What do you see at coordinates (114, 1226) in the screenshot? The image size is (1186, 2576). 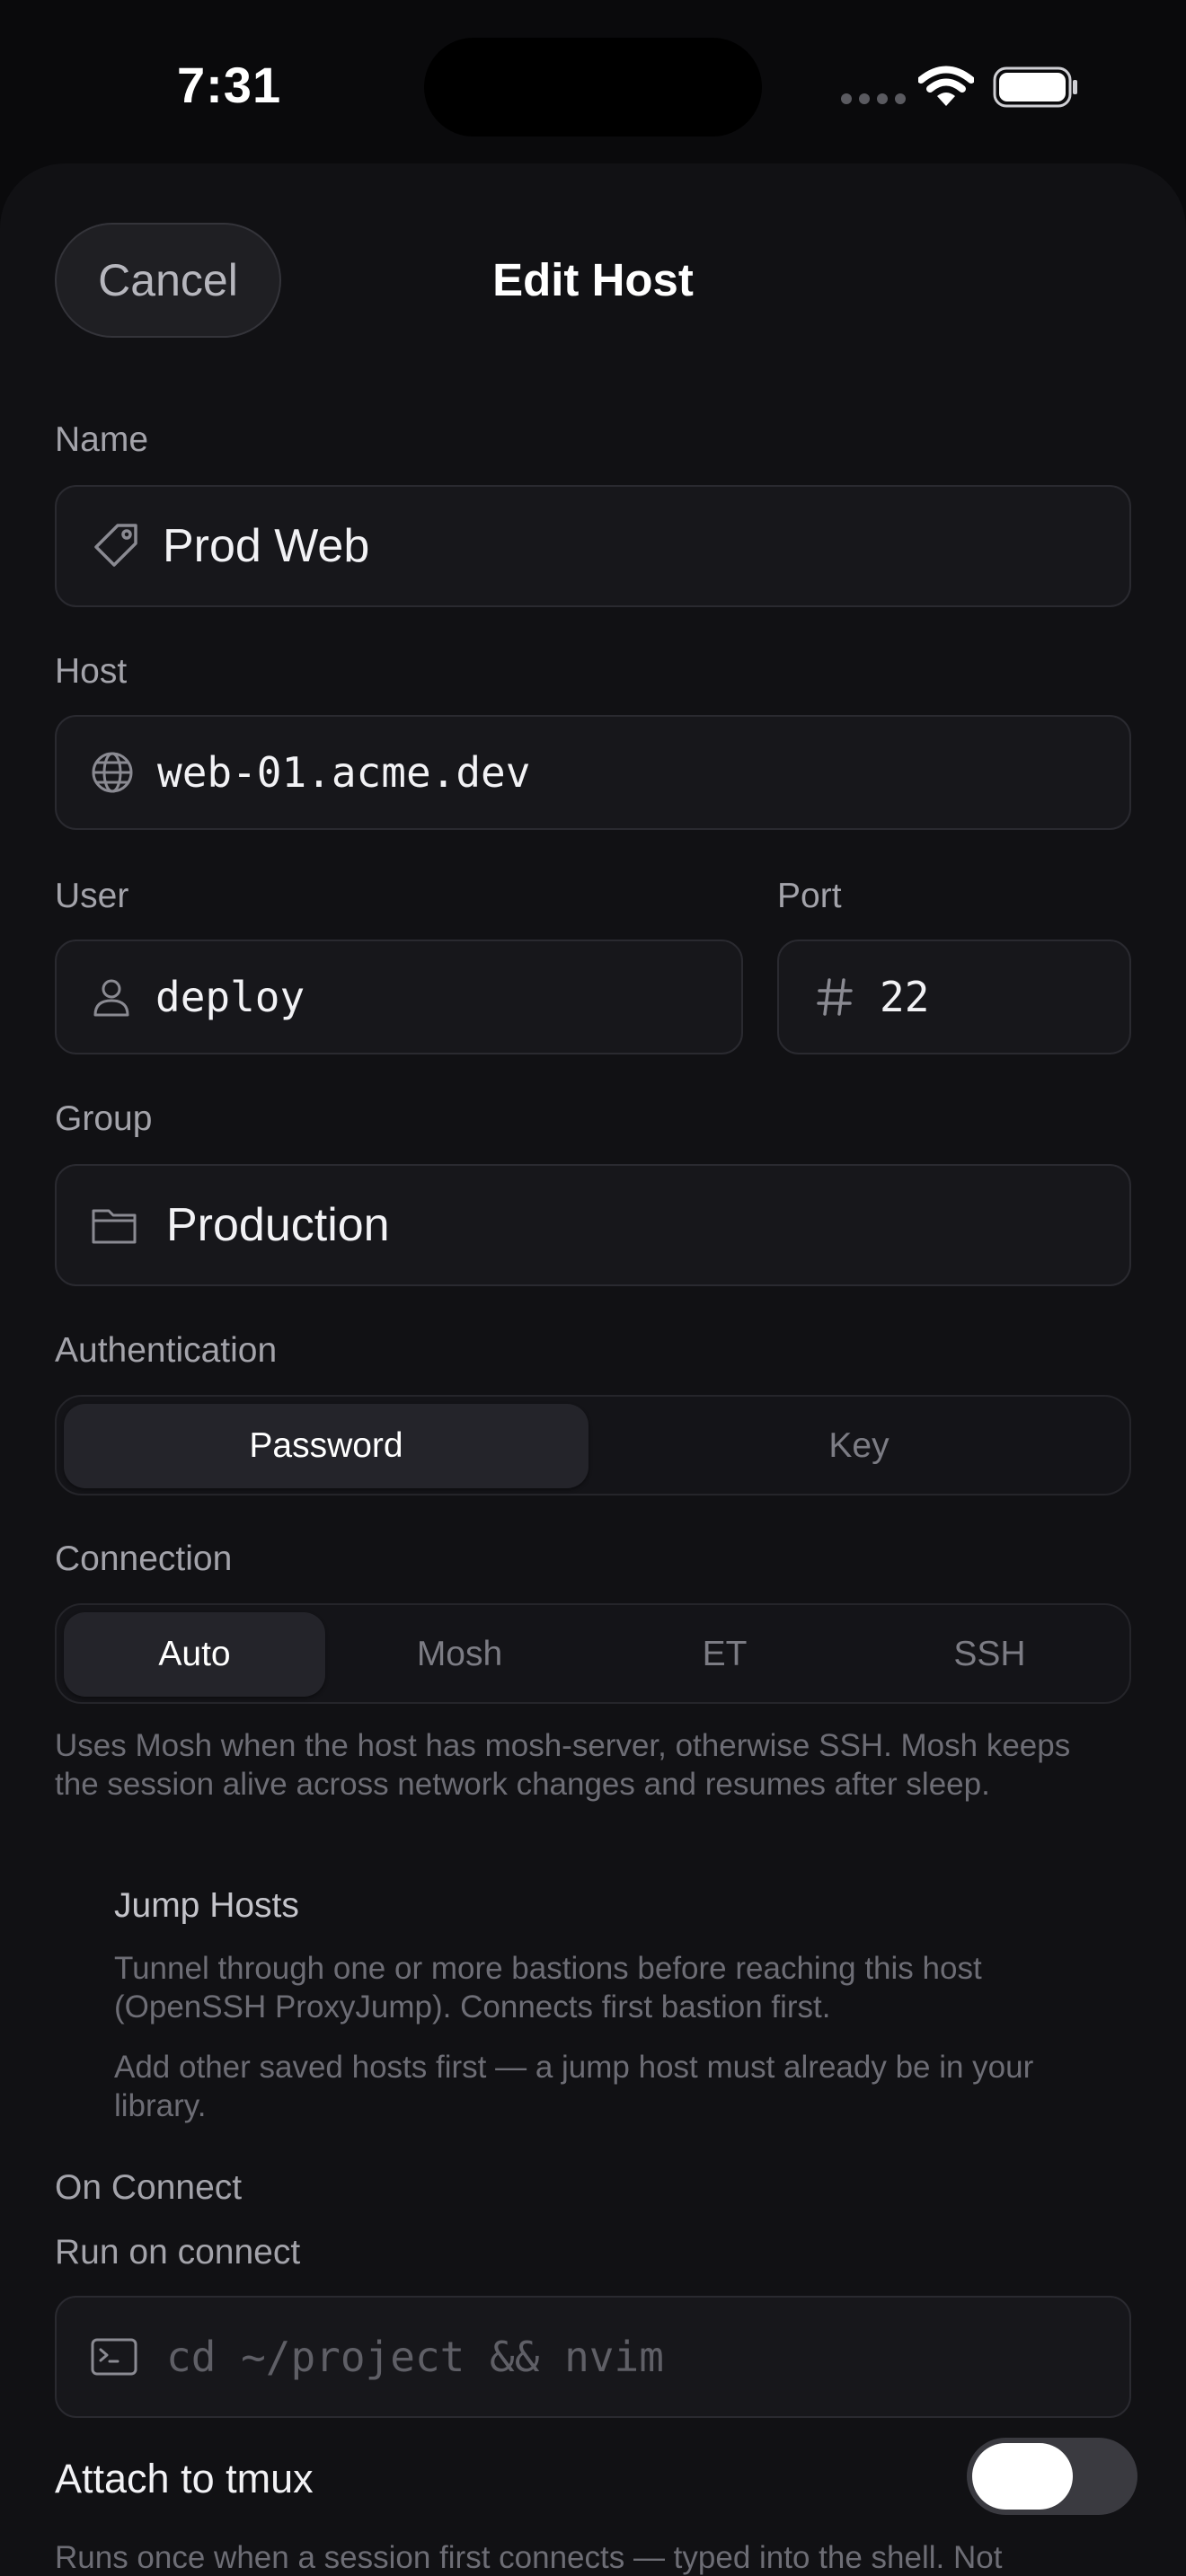 I see `folder-icon` at bounding box center [114, 1226].